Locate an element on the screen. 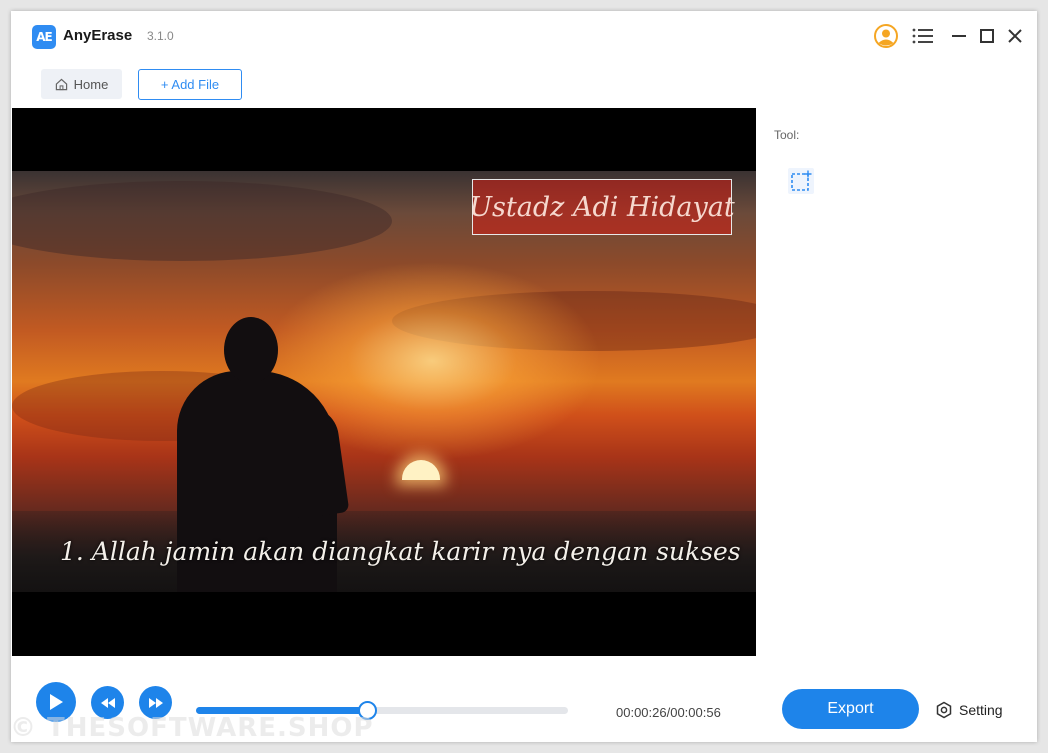  title-bar: AE AnyErase 3.1.0 is located at coordinates (524, 36).